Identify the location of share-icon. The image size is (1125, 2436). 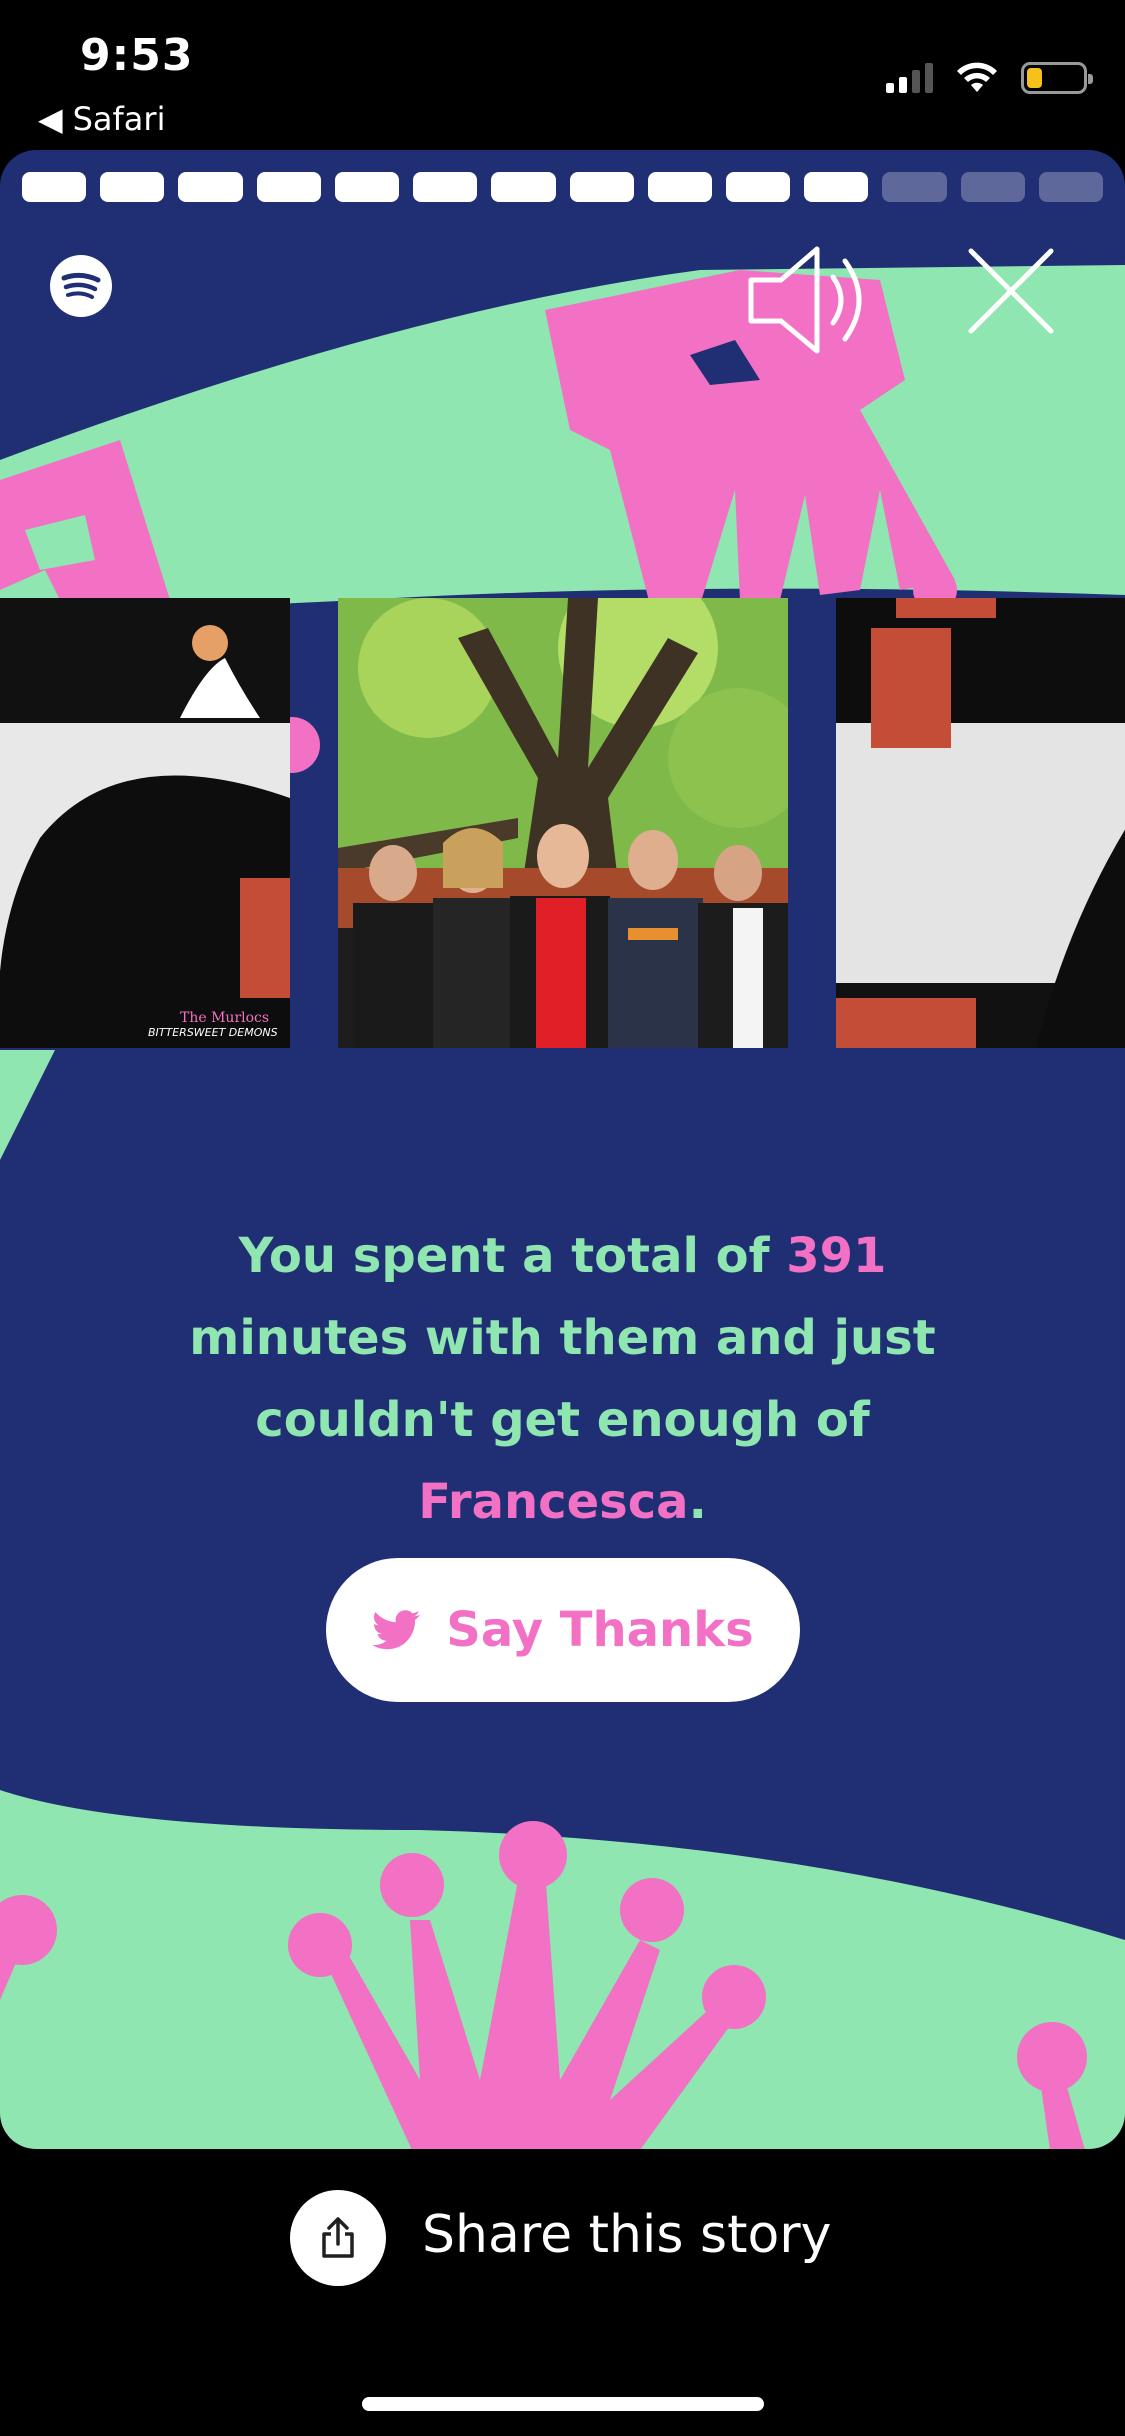
(338, 2237).